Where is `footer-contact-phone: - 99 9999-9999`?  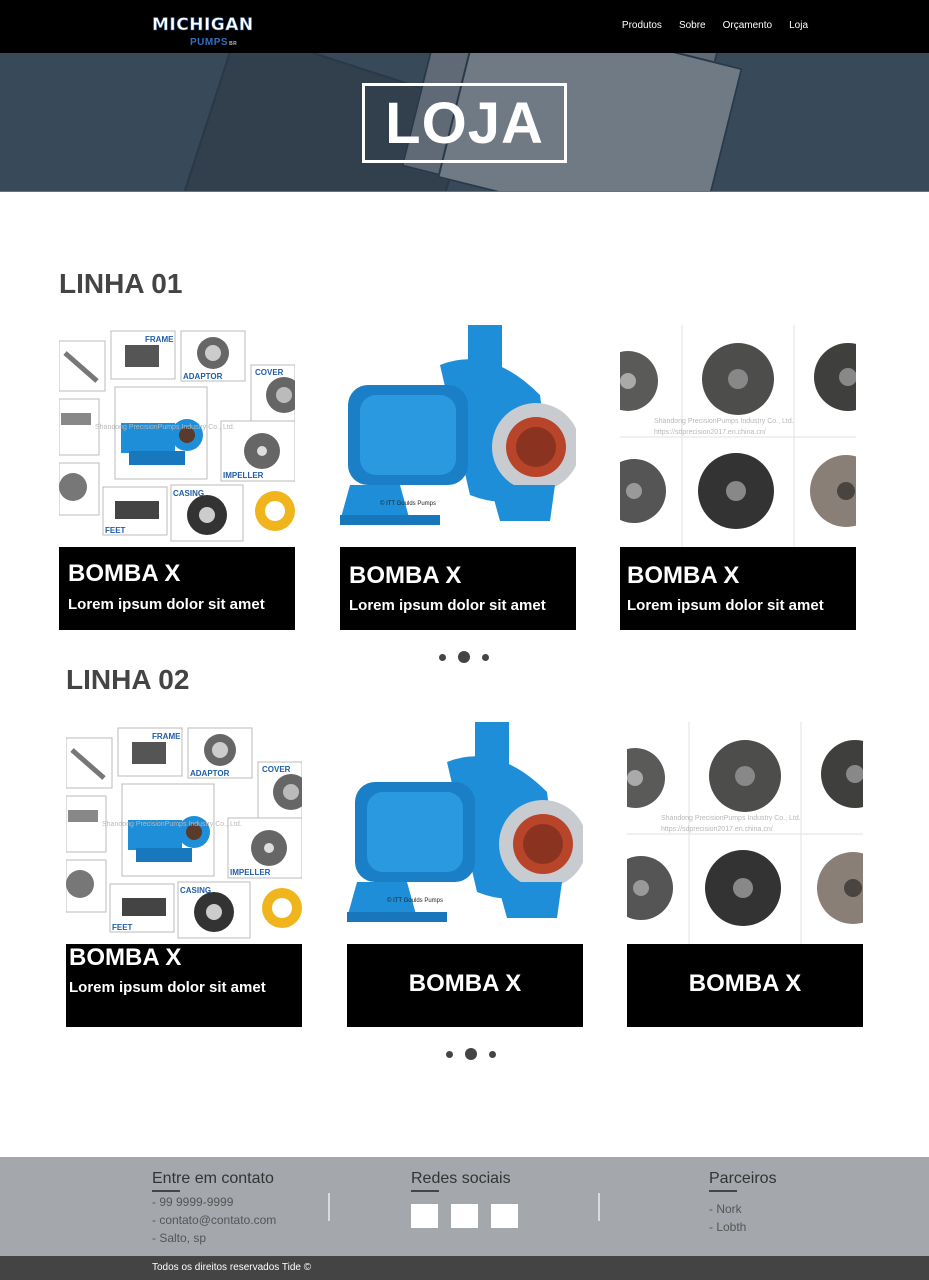
footer-contact-phone: - 99 9999-9999 is located at coordinates (192, 1202).